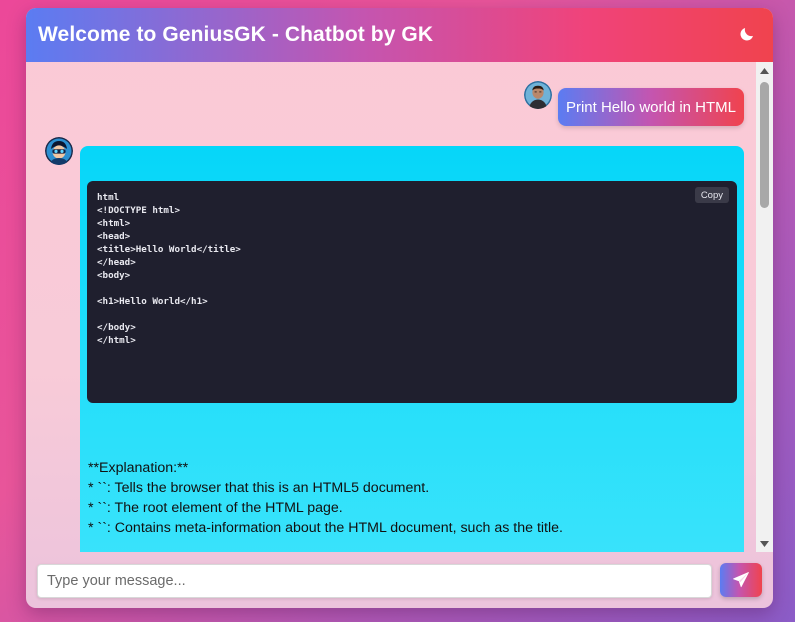 Image resolution: width=795 pixels, height=622 pixels. I want to click on code-line: </html>, so click(116, 340).